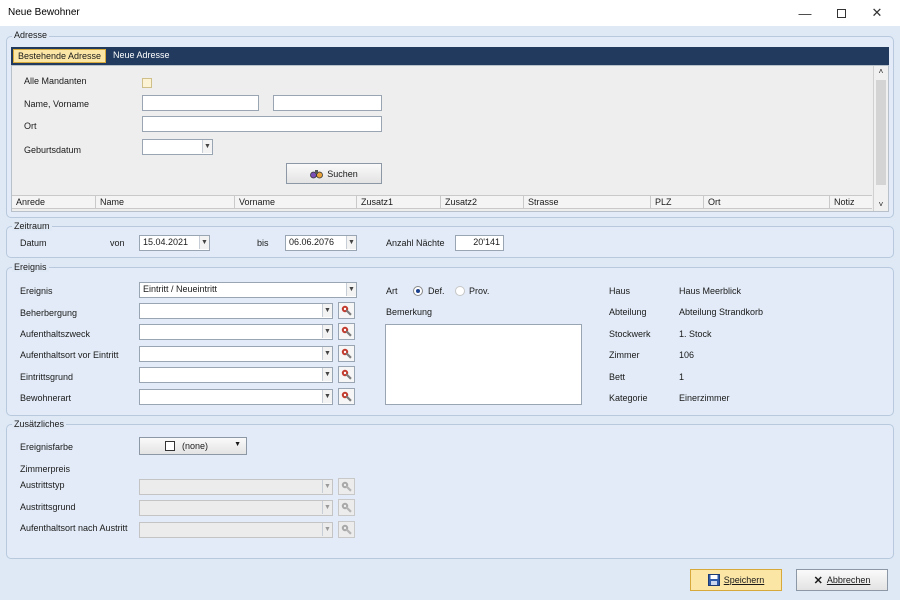 Image resolution: width=900 pixels, height=600 pixels. I want to click on eintrittsgrund-picker-button, so click(346, 374).